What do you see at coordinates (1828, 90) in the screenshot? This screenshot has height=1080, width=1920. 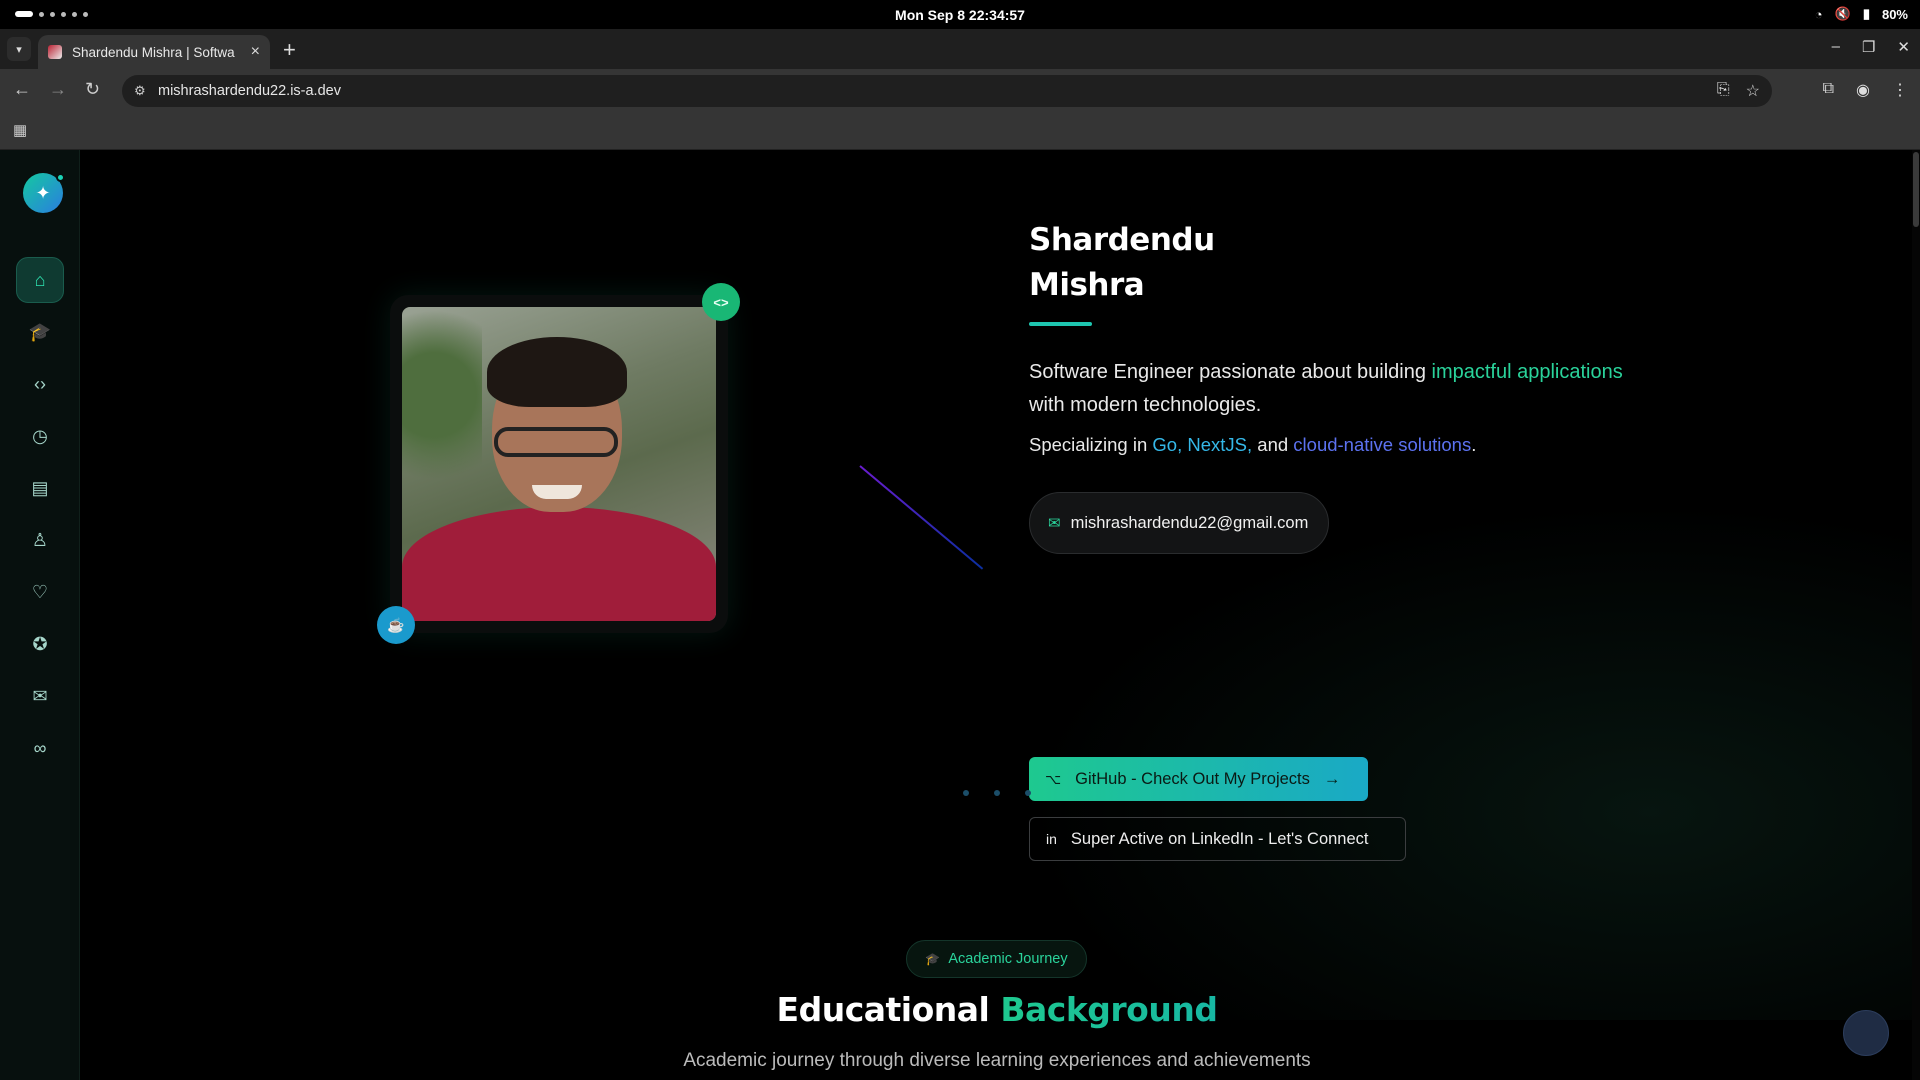 I see `extensions-icon: ⧉` at bounding box center [1828, 90].